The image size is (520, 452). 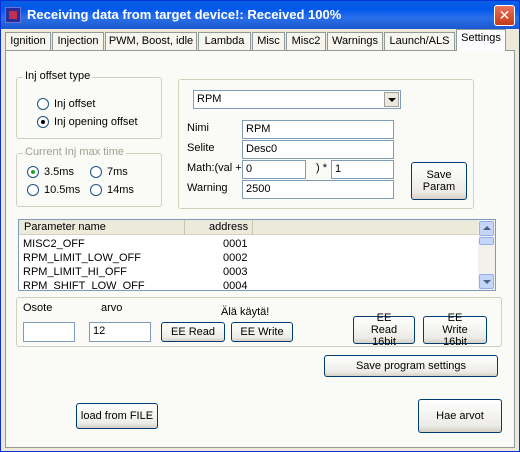 I want to click on tab-injection: Injection, so click(x=78, y=41).